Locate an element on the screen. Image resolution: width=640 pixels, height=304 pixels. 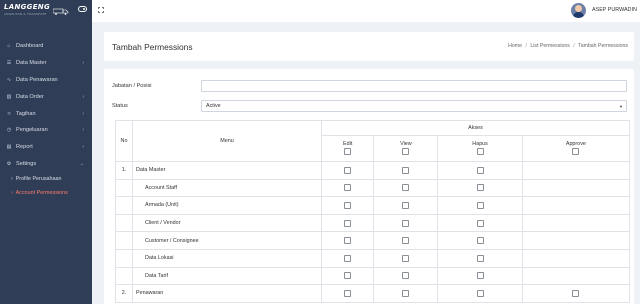
sidebar-subitem-profile-perusahaan: › Profile Perusahaan is located at coordinates (46, 179).